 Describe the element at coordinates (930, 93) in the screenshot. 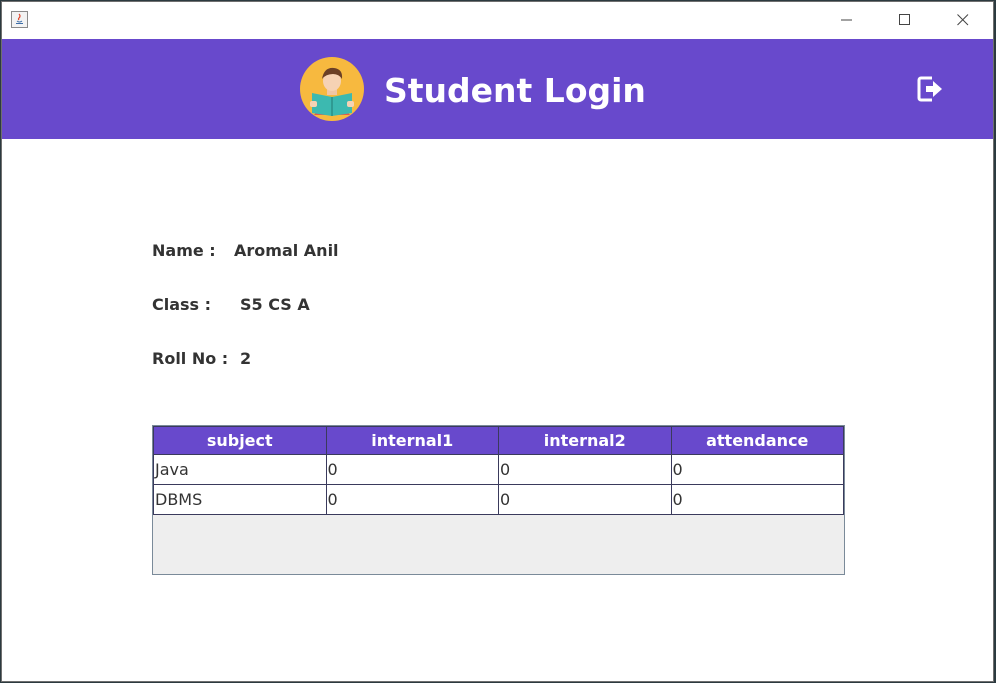

I see `logout-icon` at that location.